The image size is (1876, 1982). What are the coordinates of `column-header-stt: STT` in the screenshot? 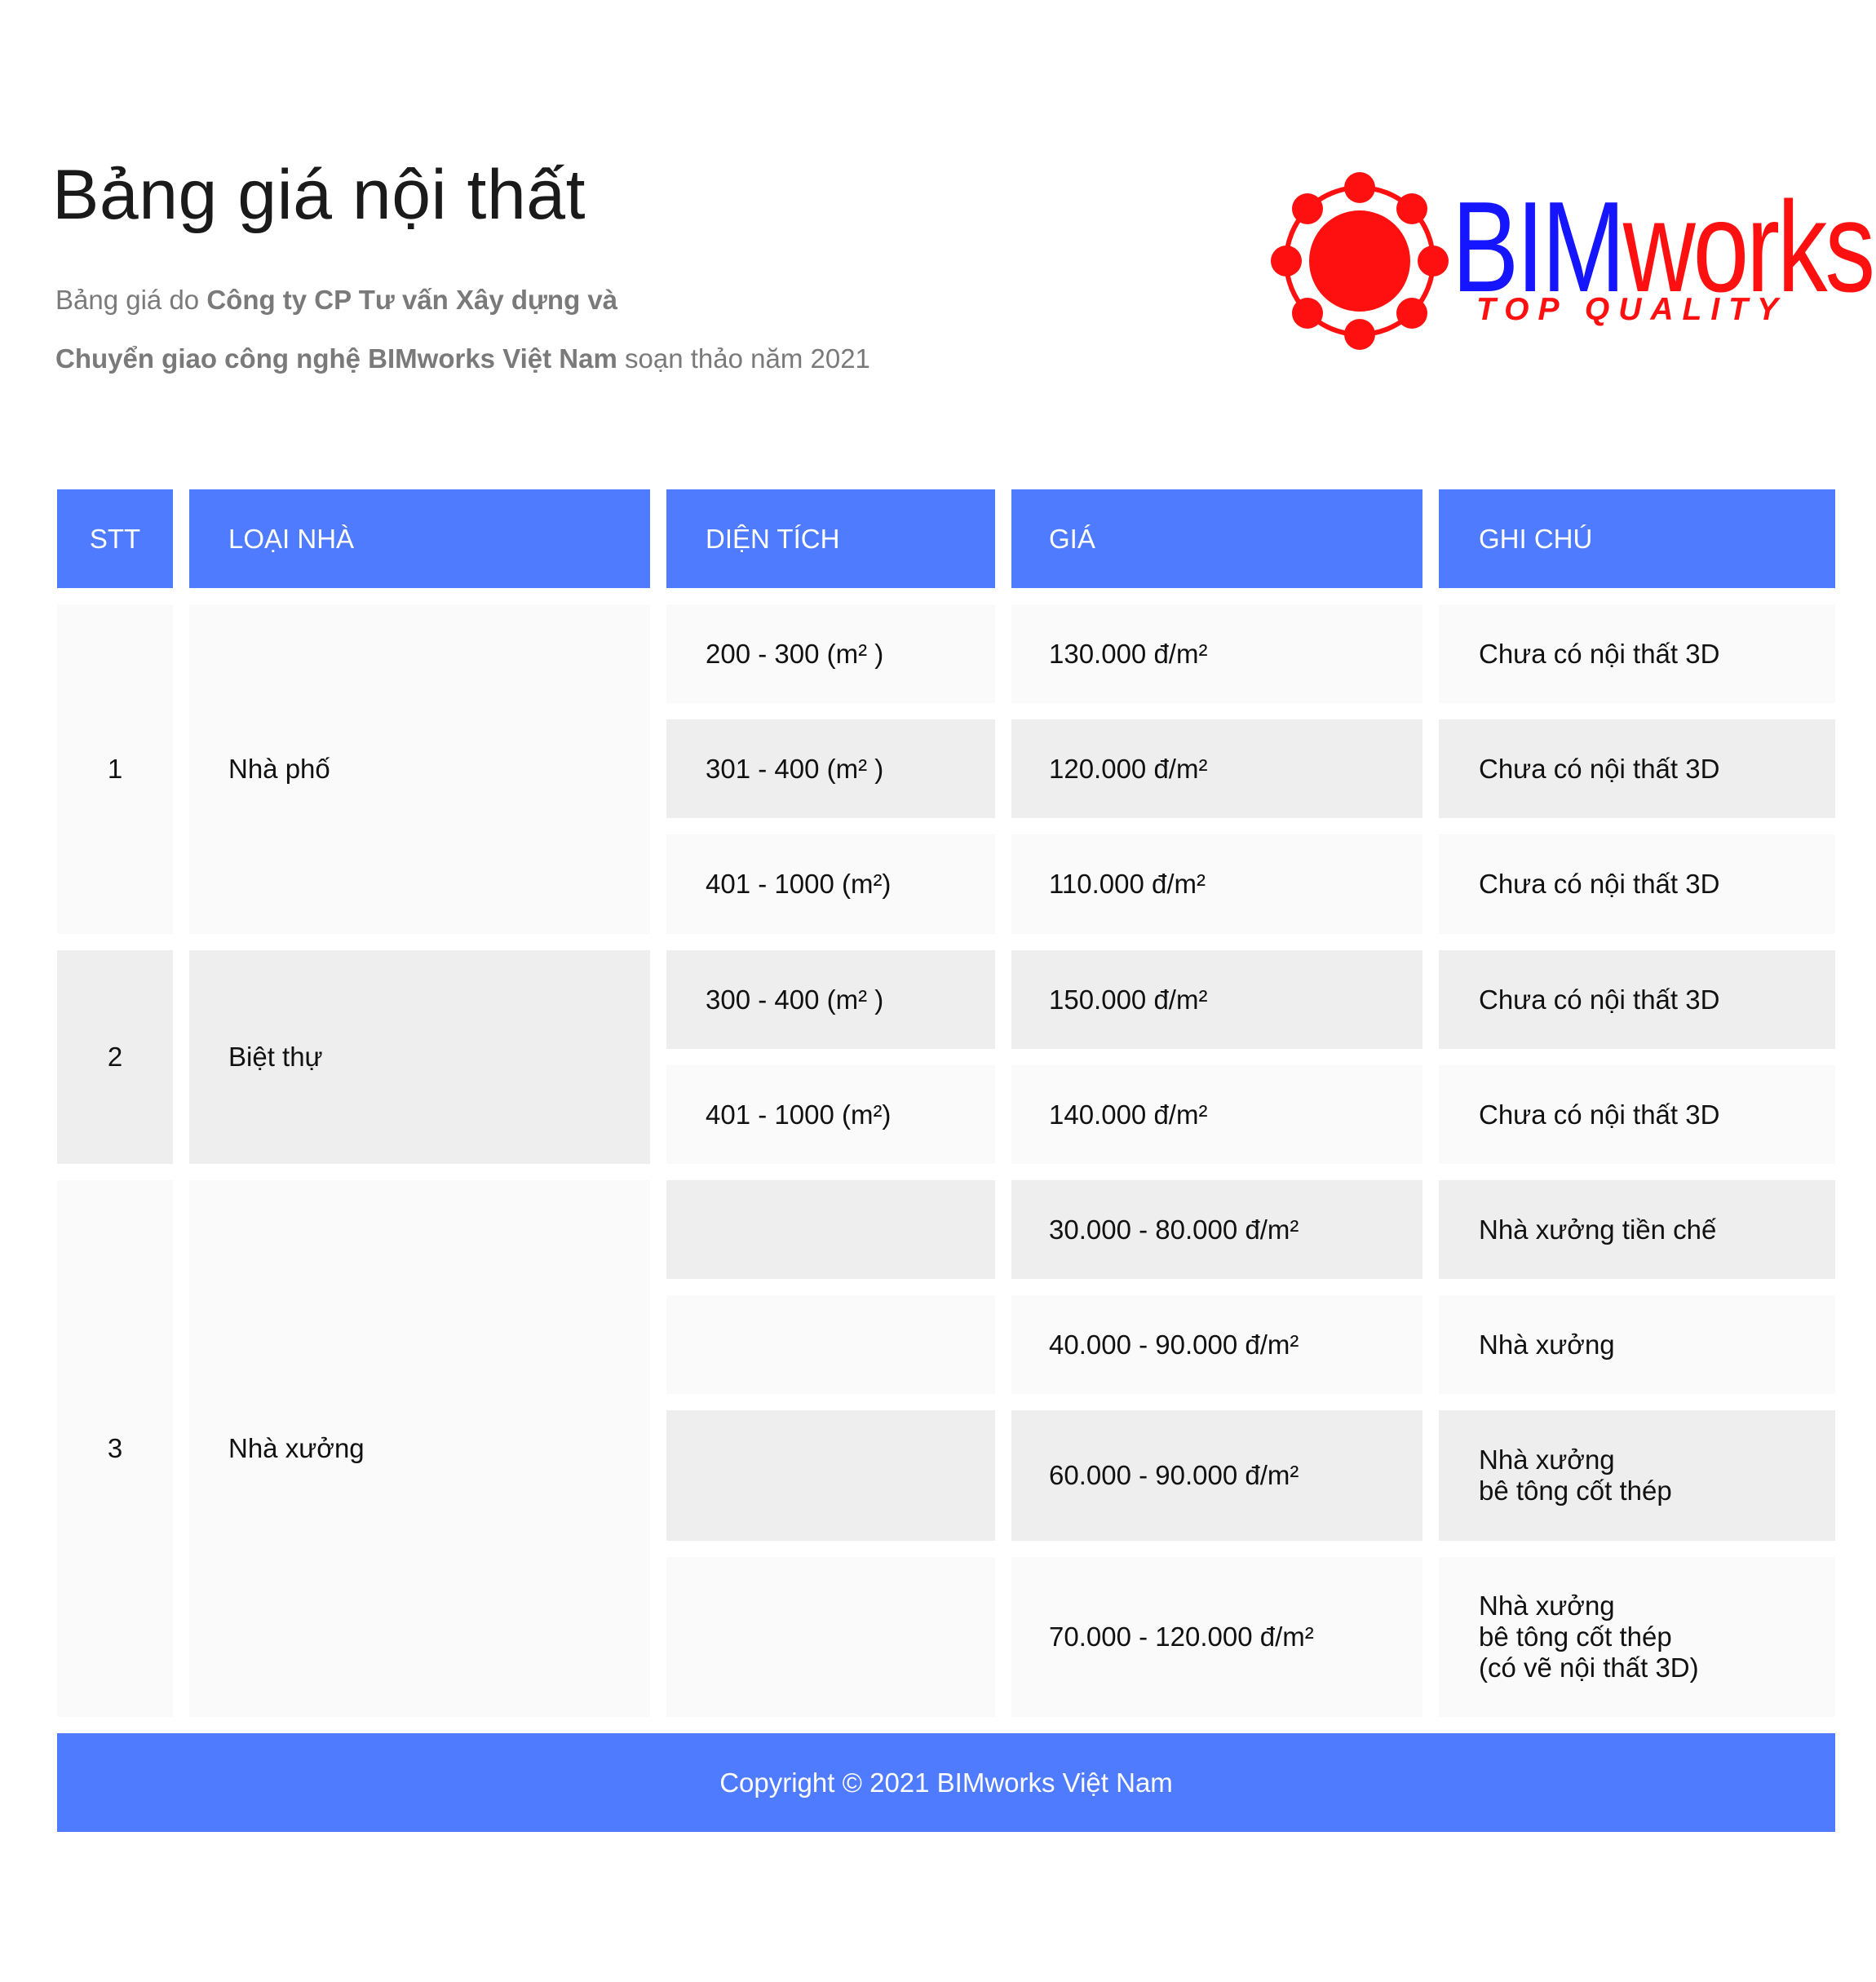 It's located at (115, 538).